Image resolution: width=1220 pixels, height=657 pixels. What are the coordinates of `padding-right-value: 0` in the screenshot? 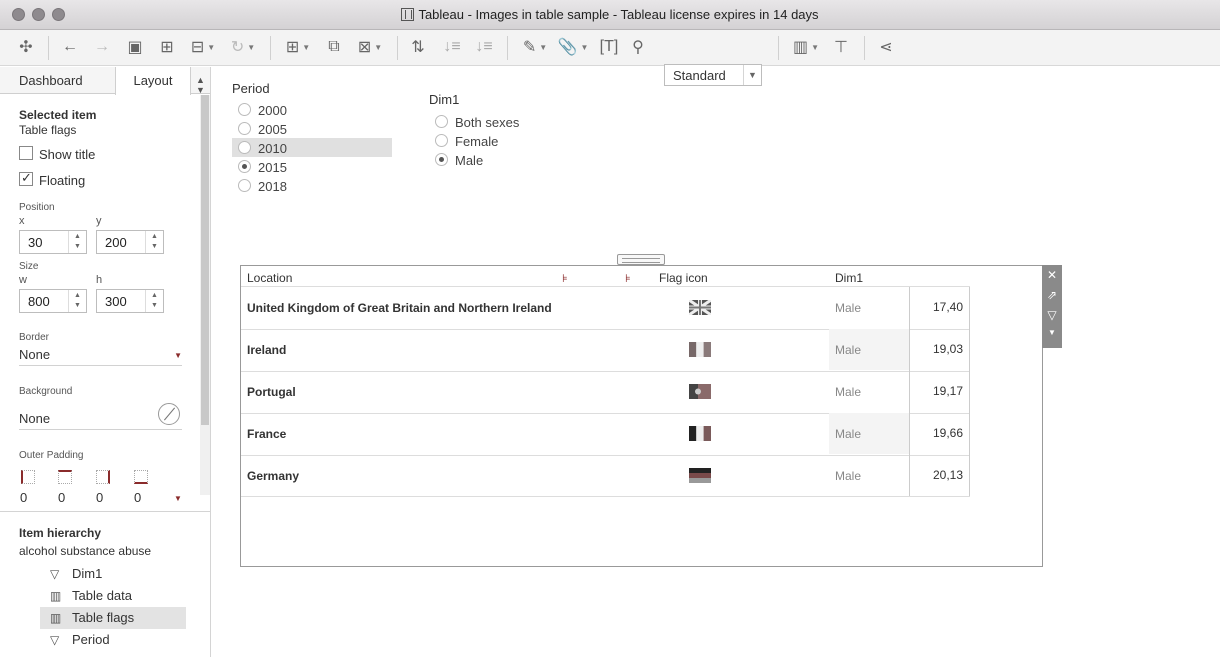 It's located at (100, 497).